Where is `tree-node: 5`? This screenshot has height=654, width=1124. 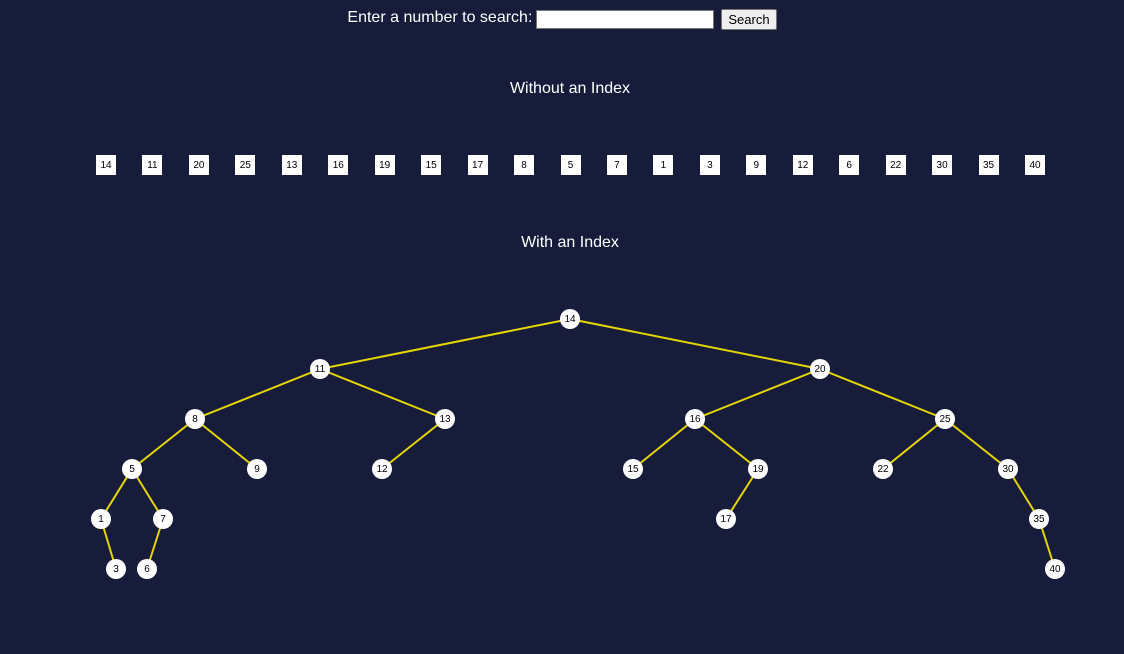 tree-node: 5 is located at coordinates (132, 469).